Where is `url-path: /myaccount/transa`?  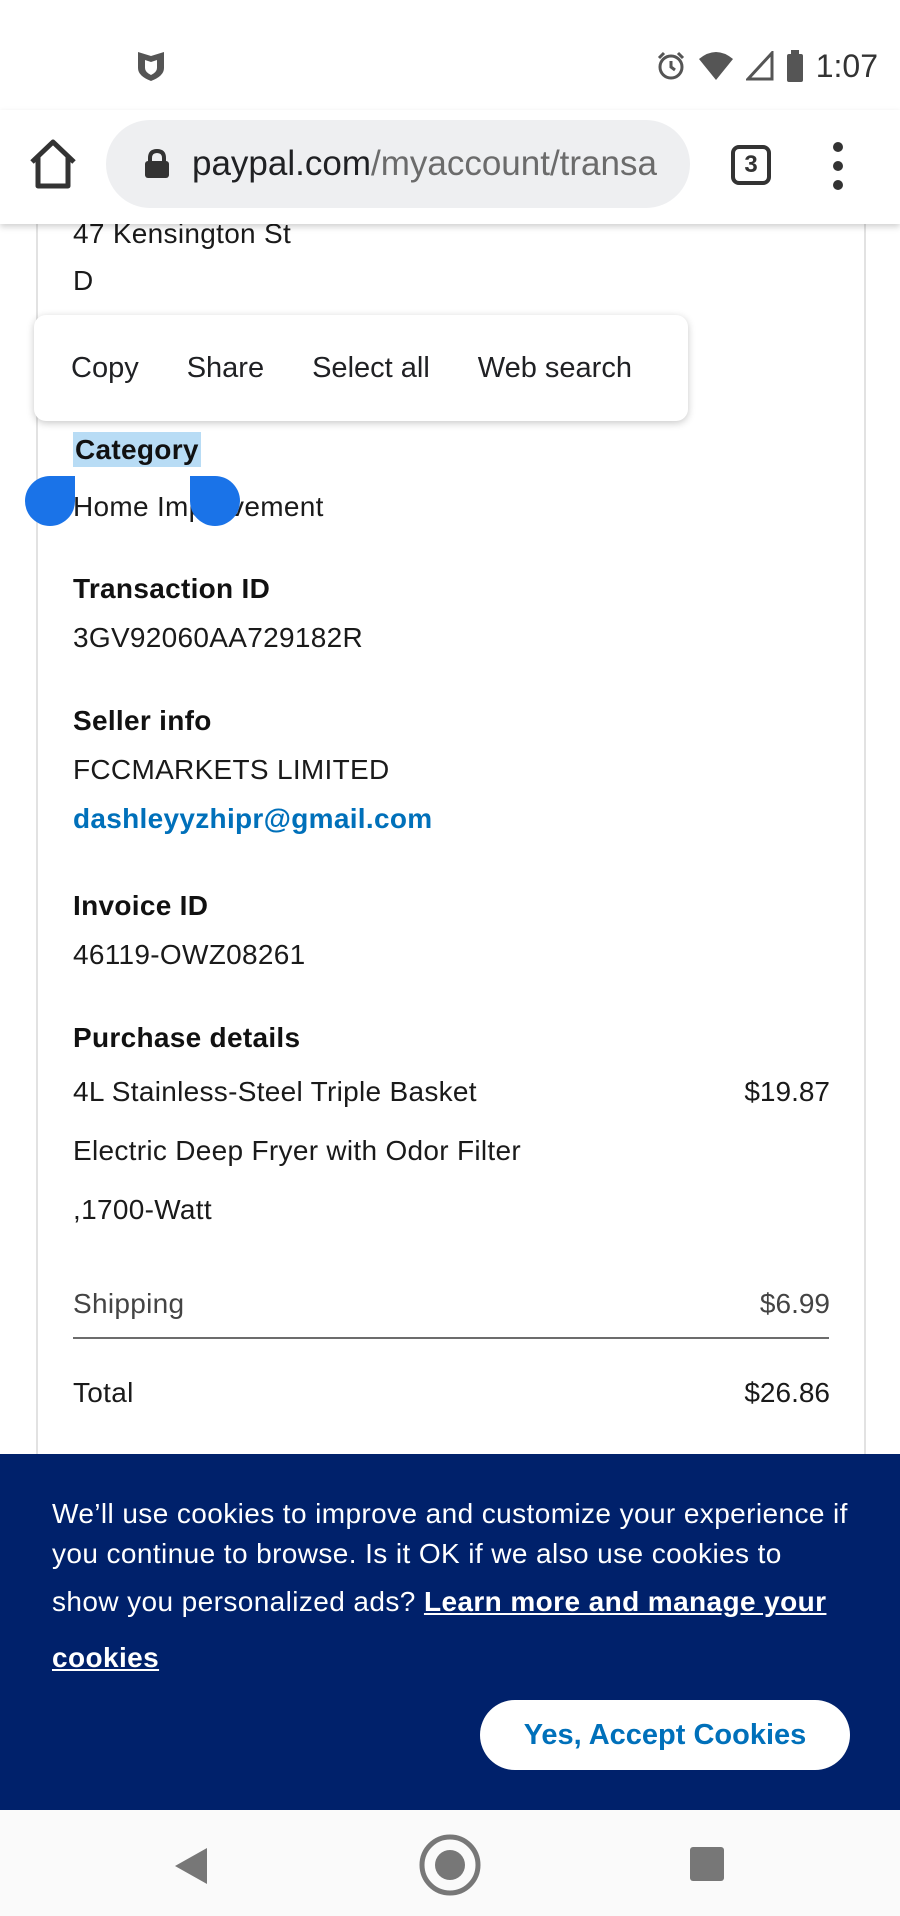 url-path: /myaccount/transa is located at coordinates (513, 163).